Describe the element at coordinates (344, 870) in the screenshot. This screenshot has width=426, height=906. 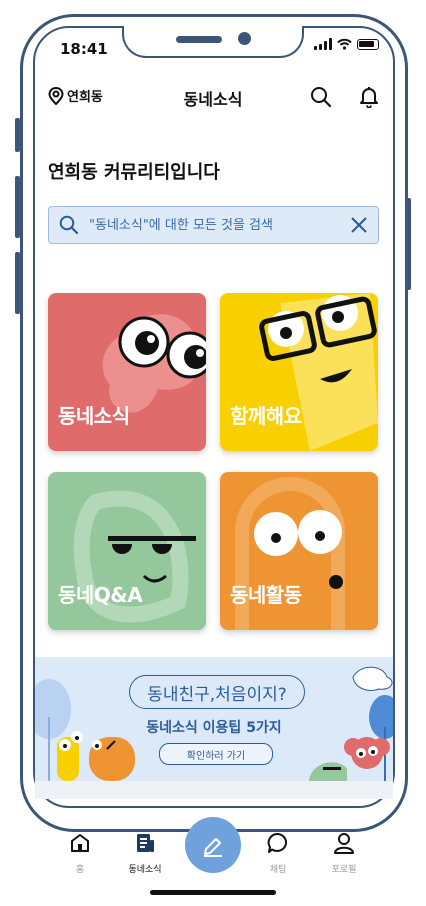
I see `tab-label: 포로필` at that location.